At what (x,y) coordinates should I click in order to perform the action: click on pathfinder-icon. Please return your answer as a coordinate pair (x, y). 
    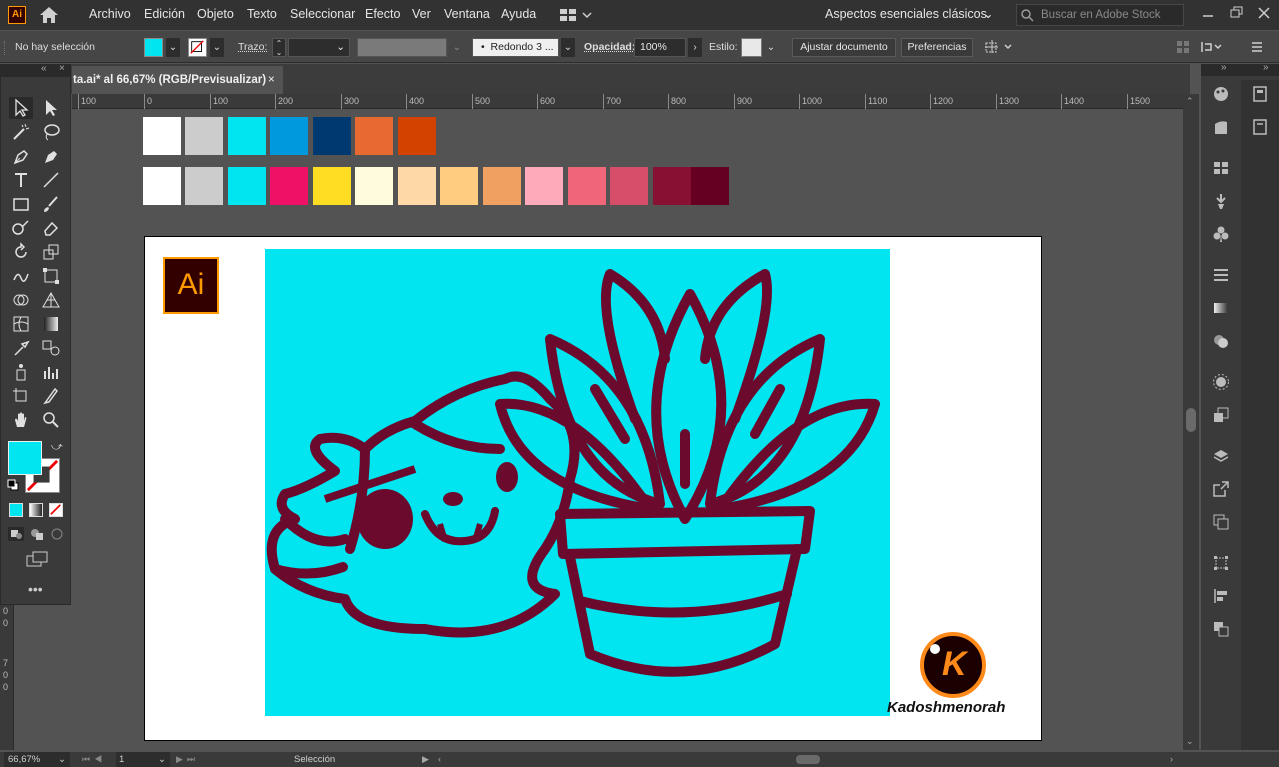
    Looking at the image, I should click on (1221, 634).